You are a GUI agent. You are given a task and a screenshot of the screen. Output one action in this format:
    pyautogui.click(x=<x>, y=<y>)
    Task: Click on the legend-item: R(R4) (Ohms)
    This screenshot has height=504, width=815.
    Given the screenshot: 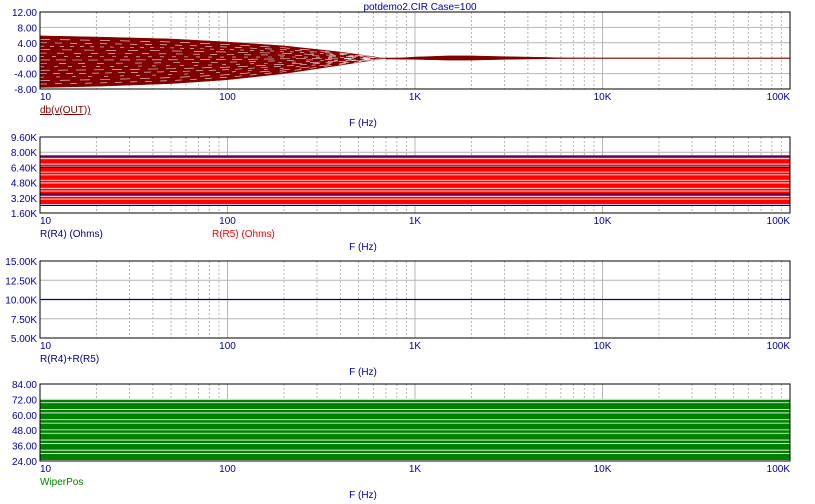 What is the action you would take?
    pyautogui.click(x=71, y=234)
    